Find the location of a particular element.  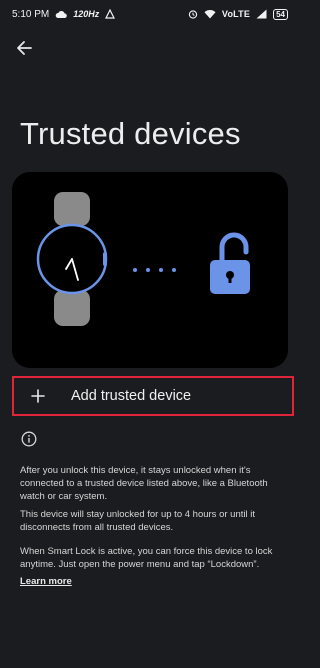

alarm-icon is located at coordinates (193, 14).